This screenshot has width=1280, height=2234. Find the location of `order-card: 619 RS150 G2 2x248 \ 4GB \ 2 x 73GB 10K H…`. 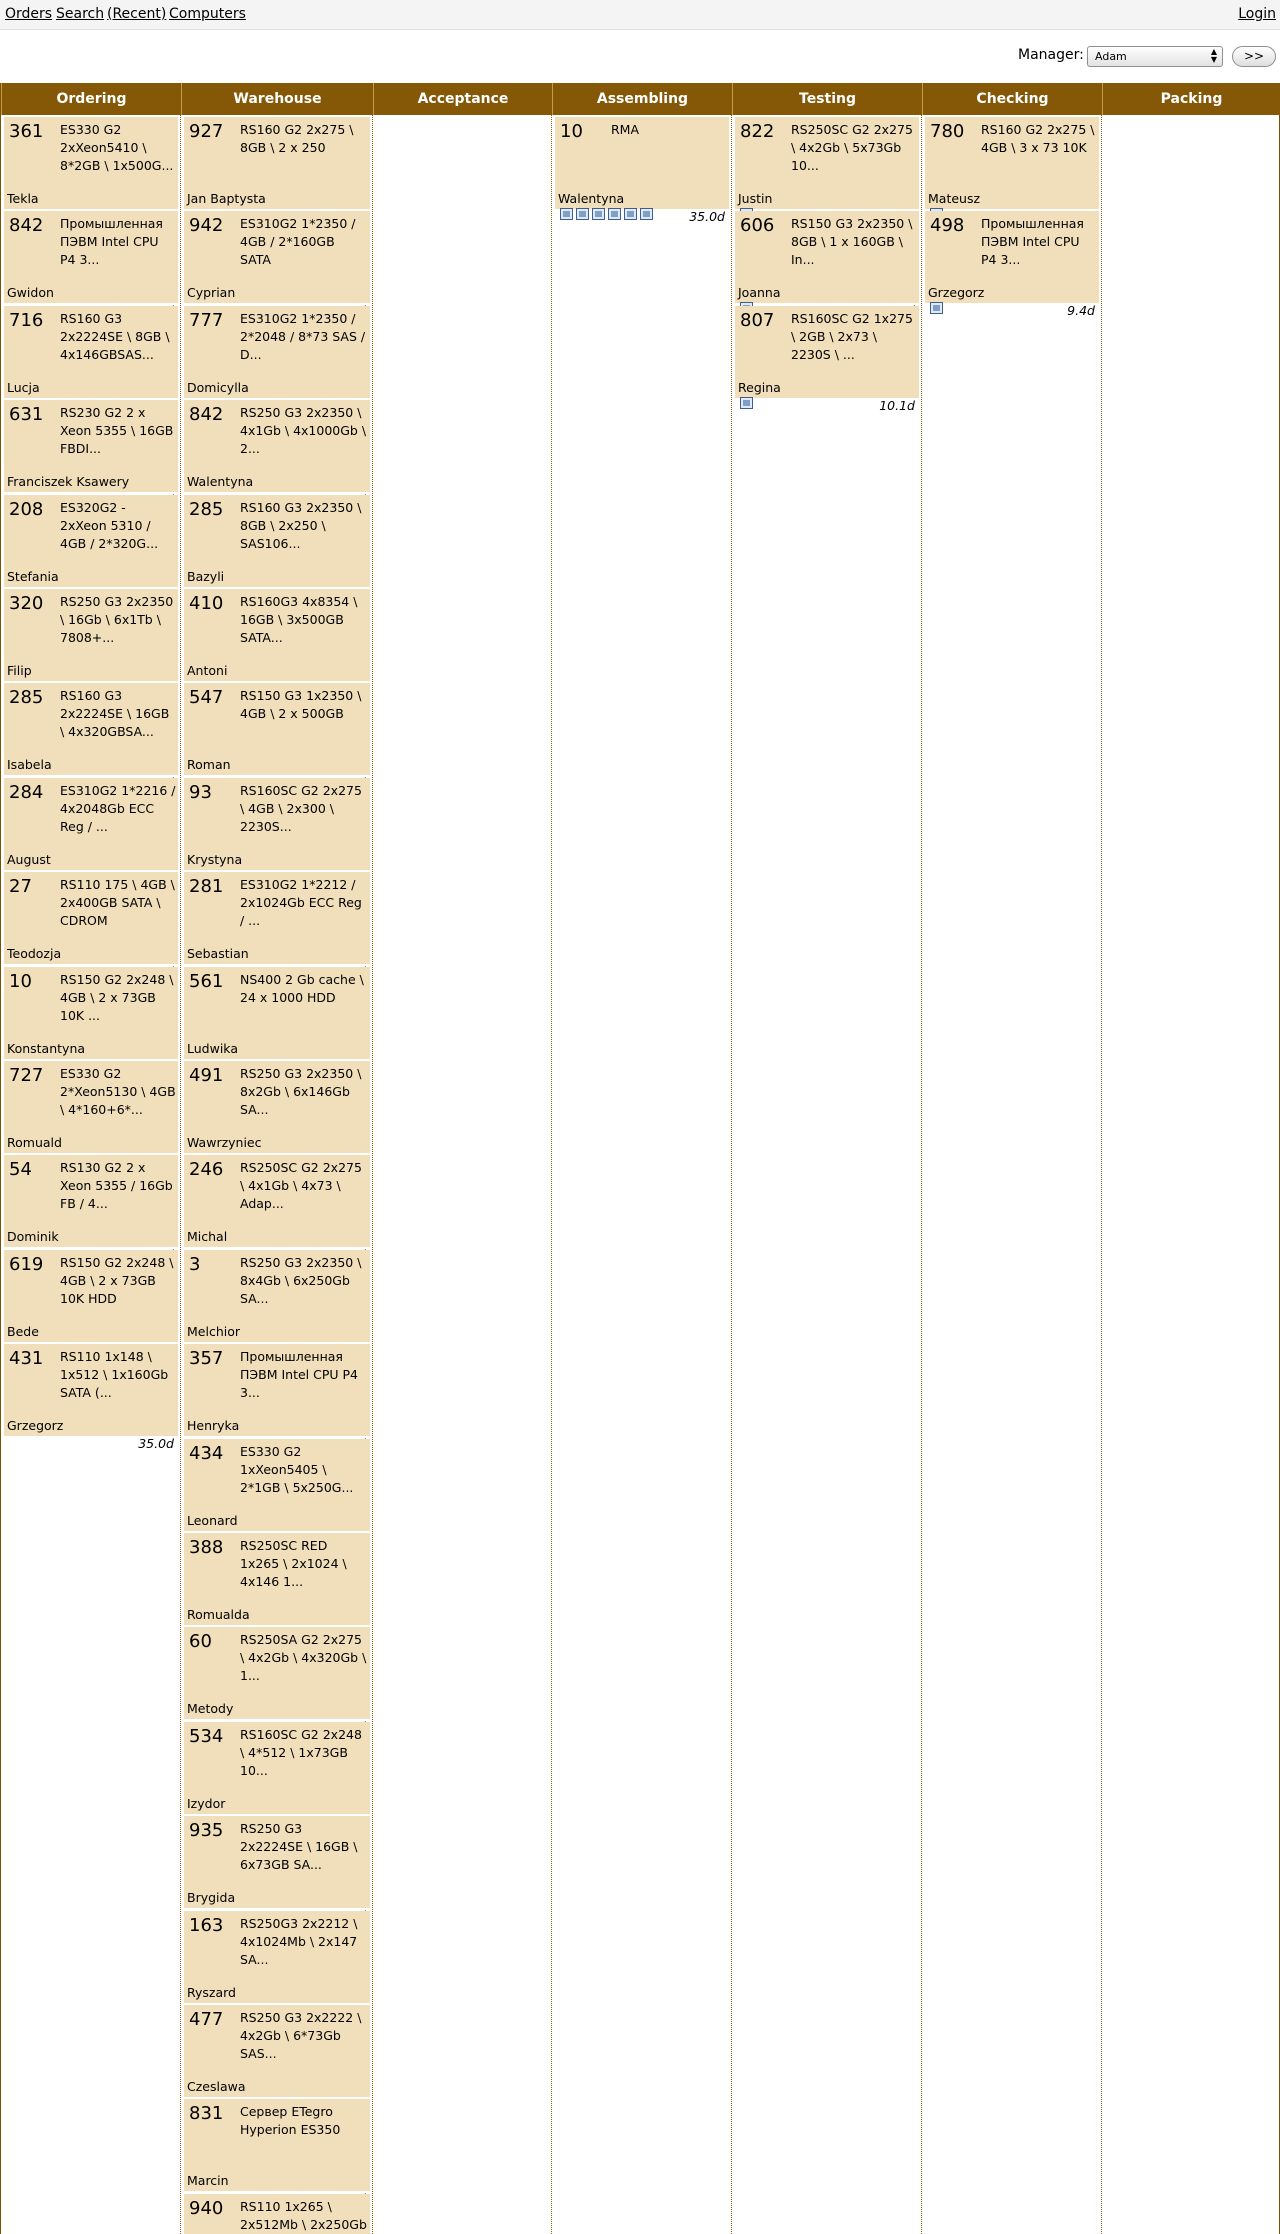

order-card: 619 RS150 G2 2x248 \ 4GB \ 2 x 73GB 10K H… is located at coordinates (91, 1303).